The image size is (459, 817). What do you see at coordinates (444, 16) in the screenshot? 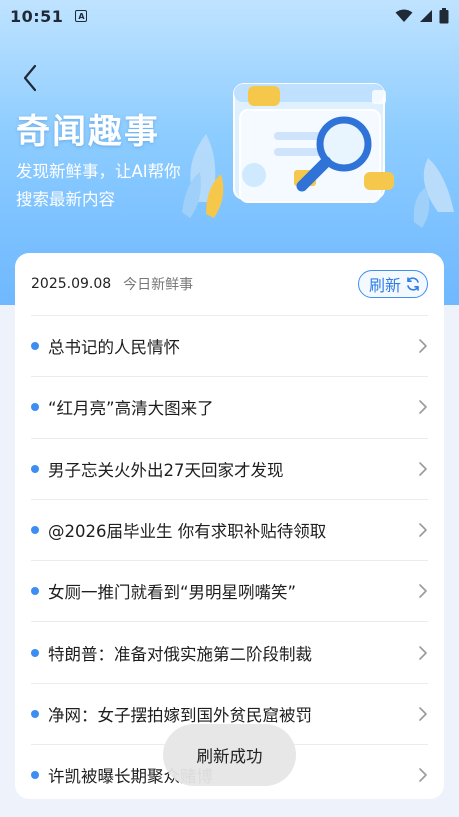
I see `battery-icon` at bounding box center [444, 16].